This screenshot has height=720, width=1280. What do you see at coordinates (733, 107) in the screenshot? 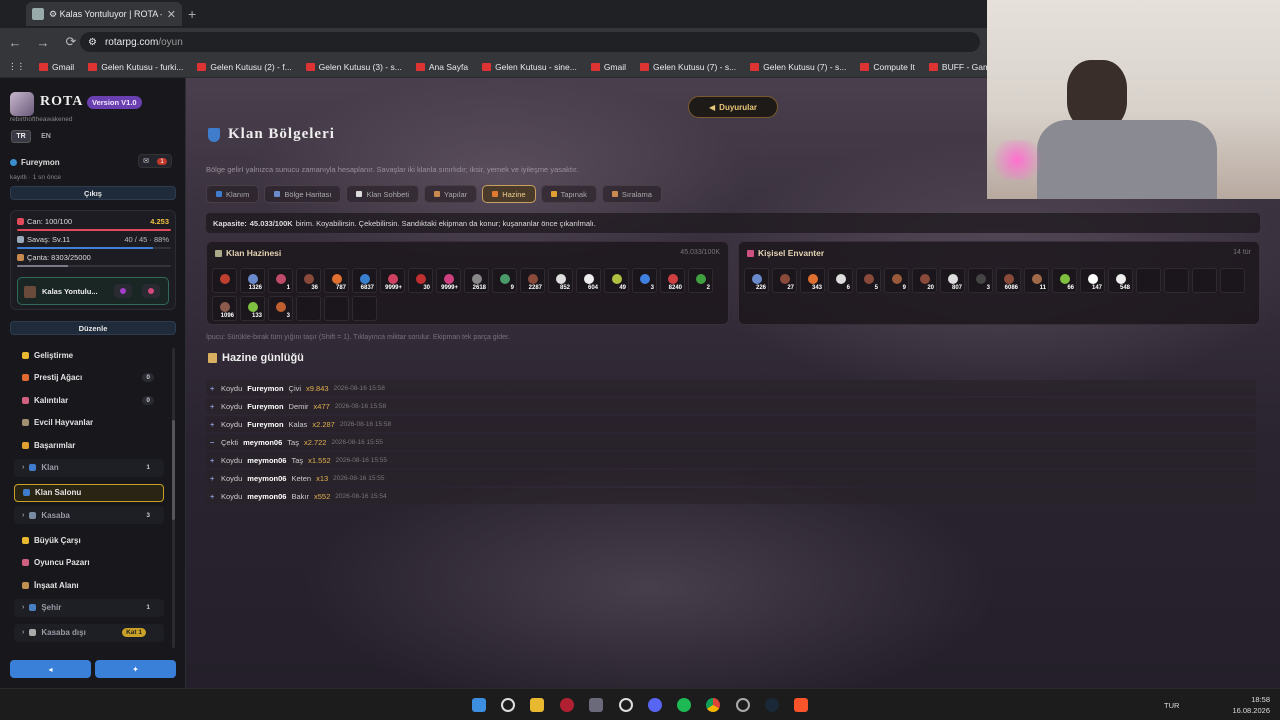
I see `announcements-button: ◀ Duyurular` at bounding box center [733, 107].